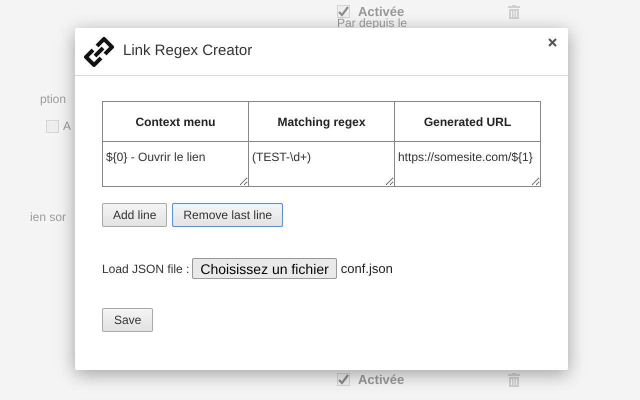 Image resolution: width=640 pixels, height=400 pixels. I want to click on action-button: Add line, so click(135, 215).